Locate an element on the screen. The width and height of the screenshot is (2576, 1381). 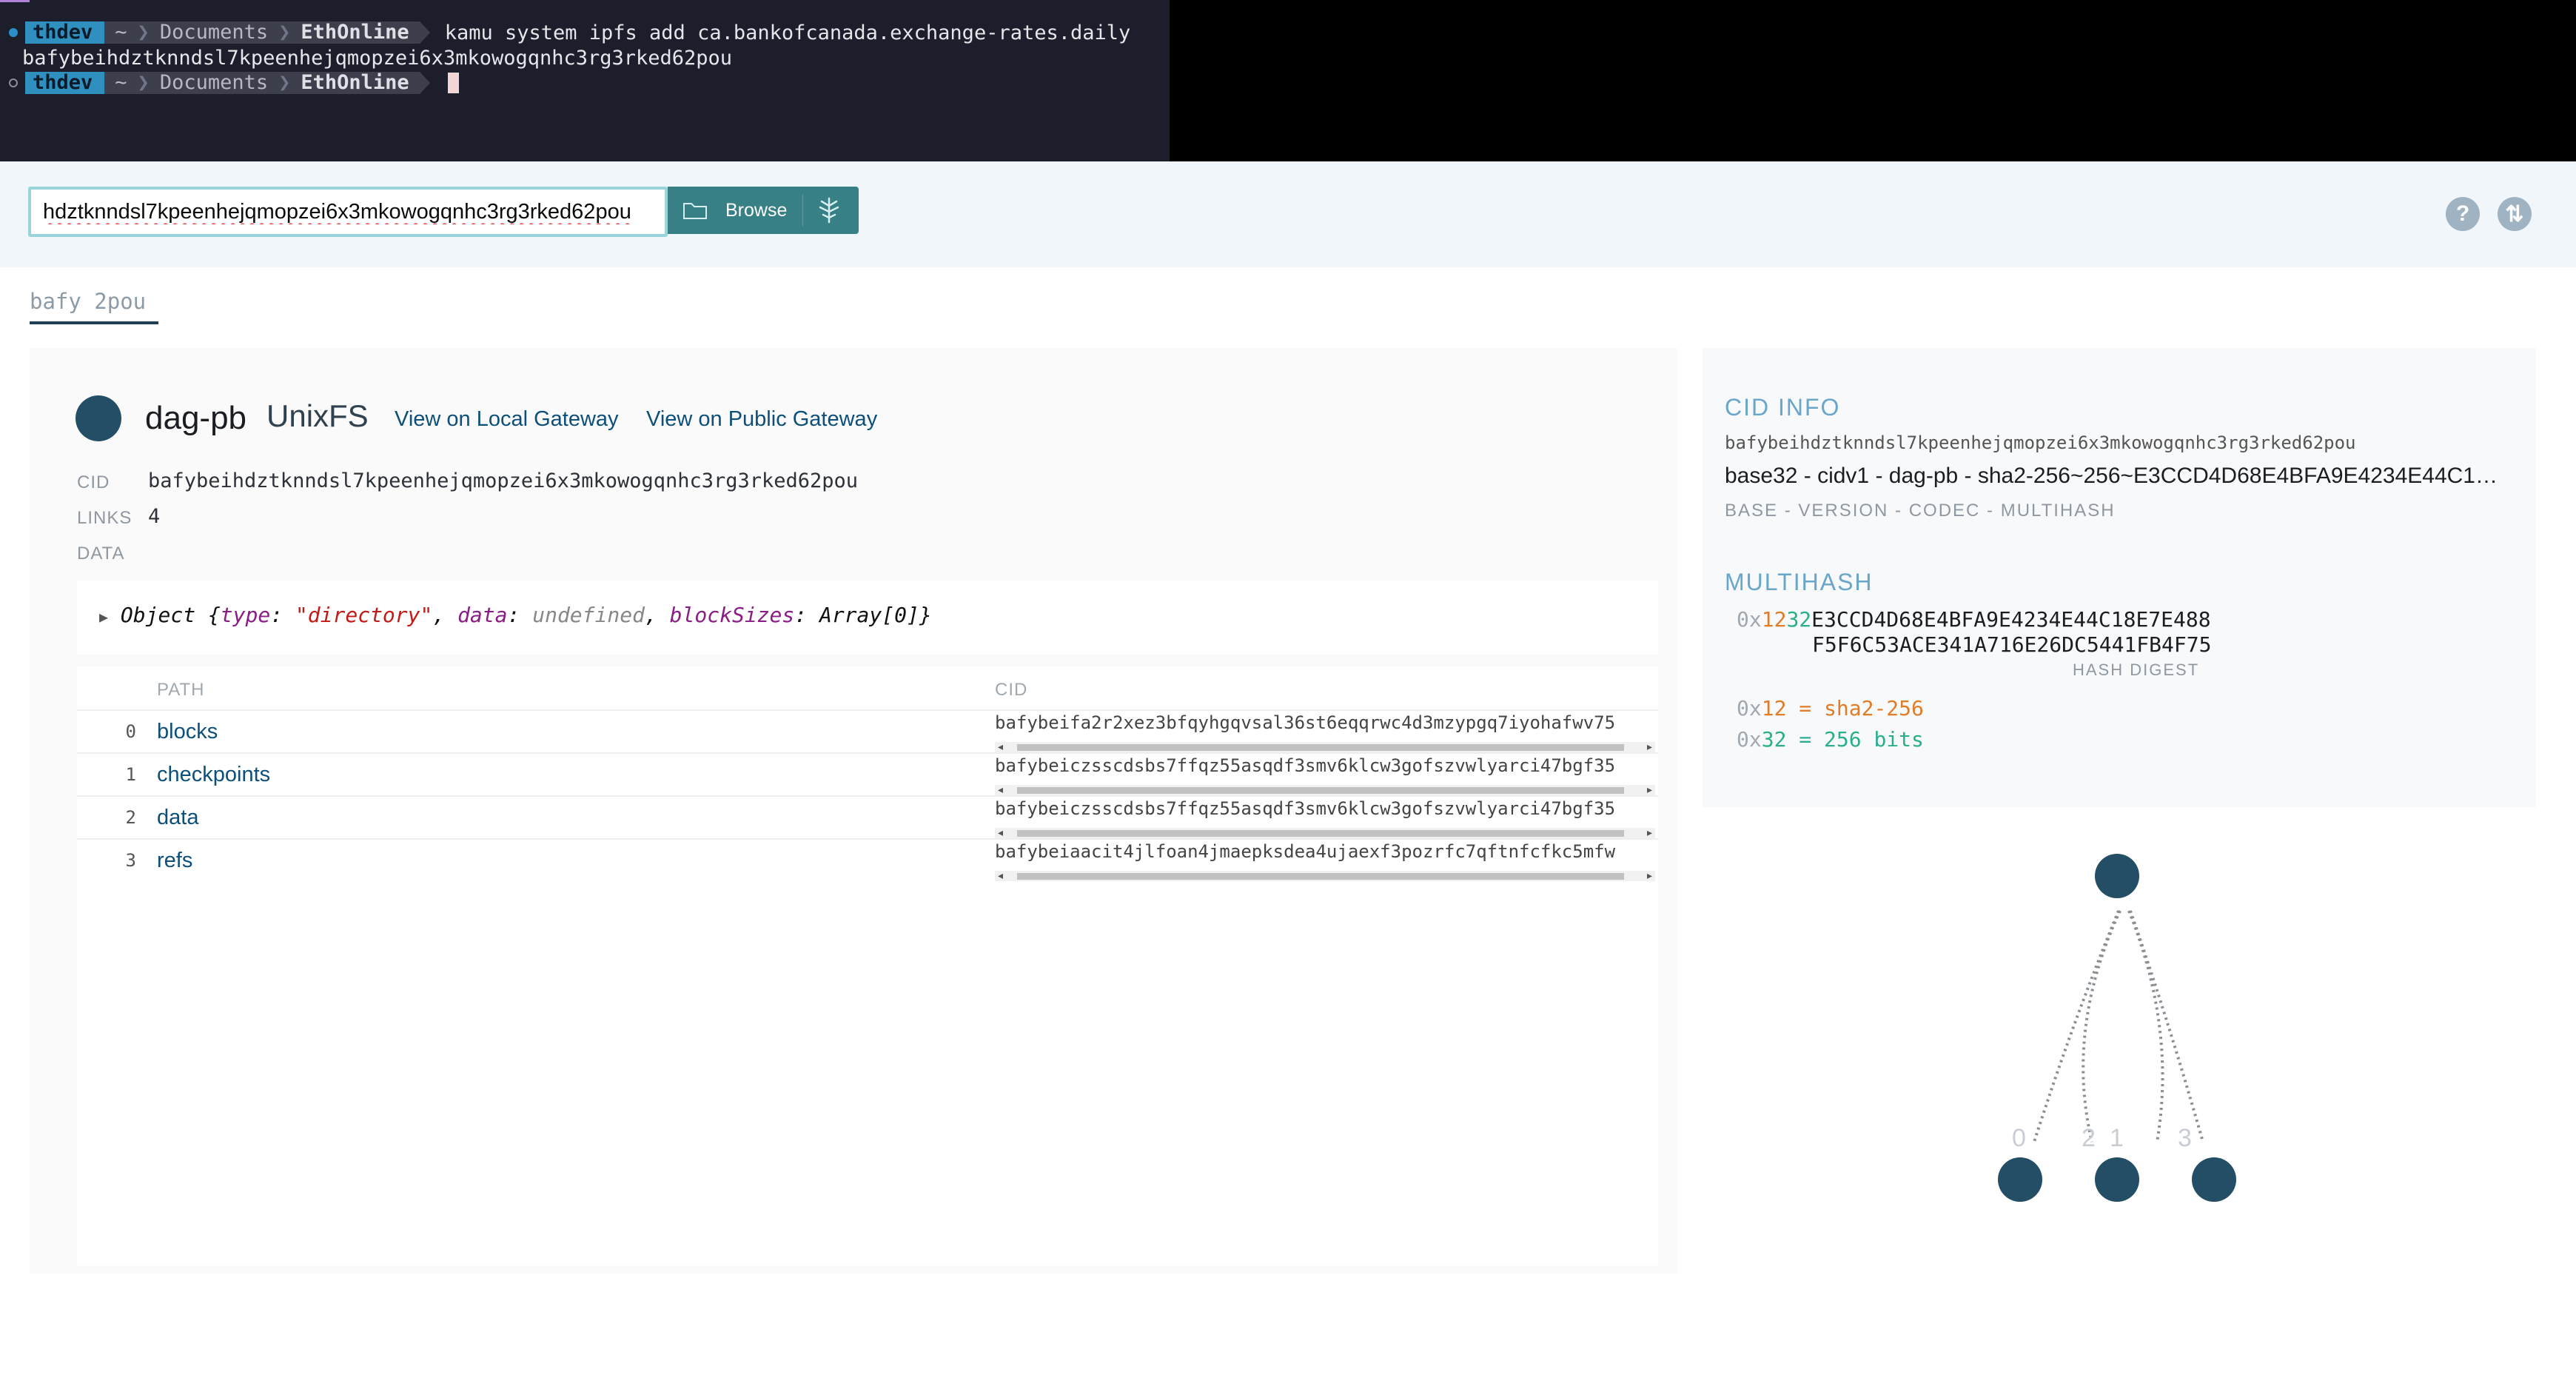
object-key: blockSizes is located at coordinates (732, 615).